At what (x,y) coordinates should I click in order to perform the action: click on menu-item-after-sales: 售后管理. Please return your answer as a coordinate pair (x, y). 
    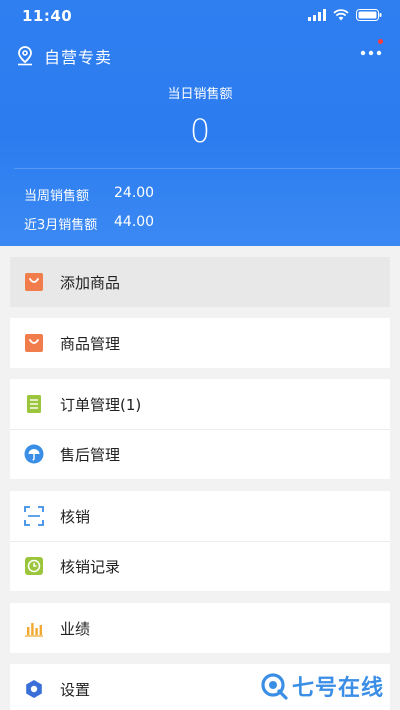
    Looking at the image, I should click on (200, 454).